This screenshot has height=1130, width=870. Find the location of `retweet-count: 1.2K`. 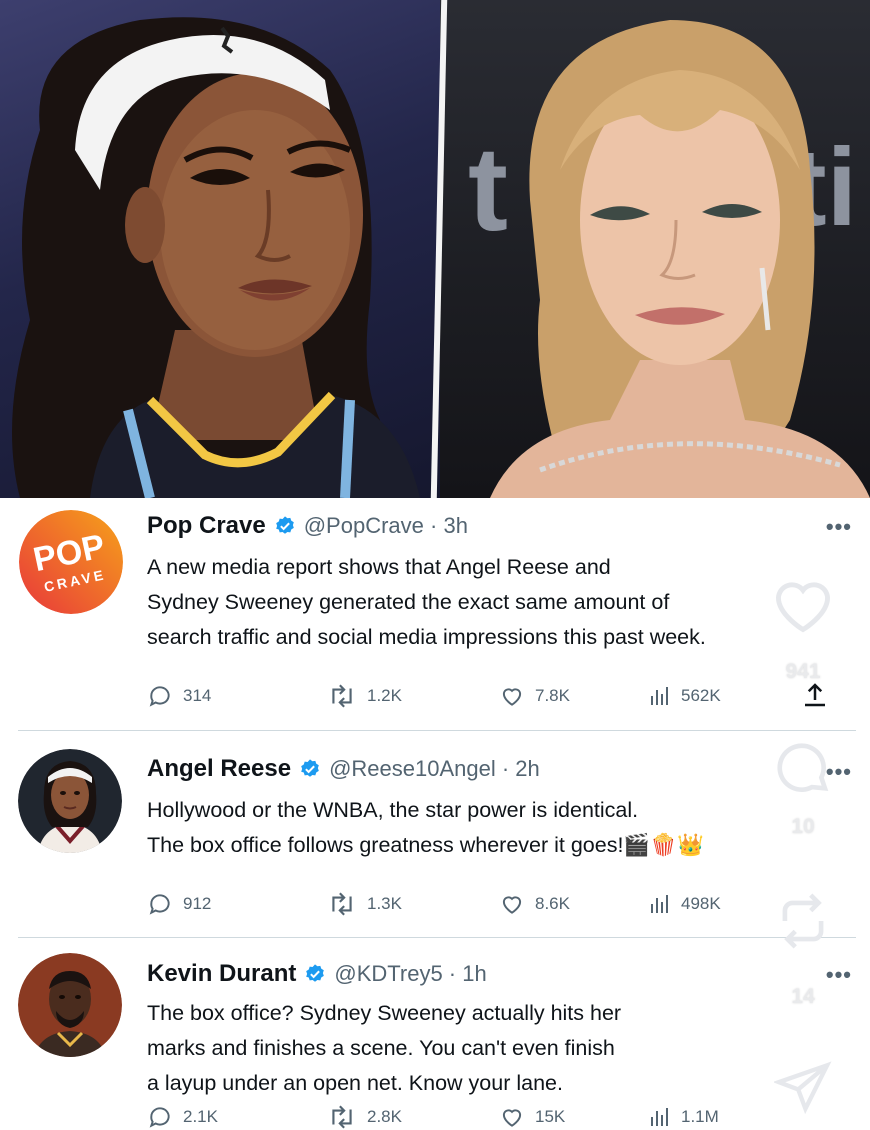

retweet-count: 1.2K is located at coordinates (384, 695).